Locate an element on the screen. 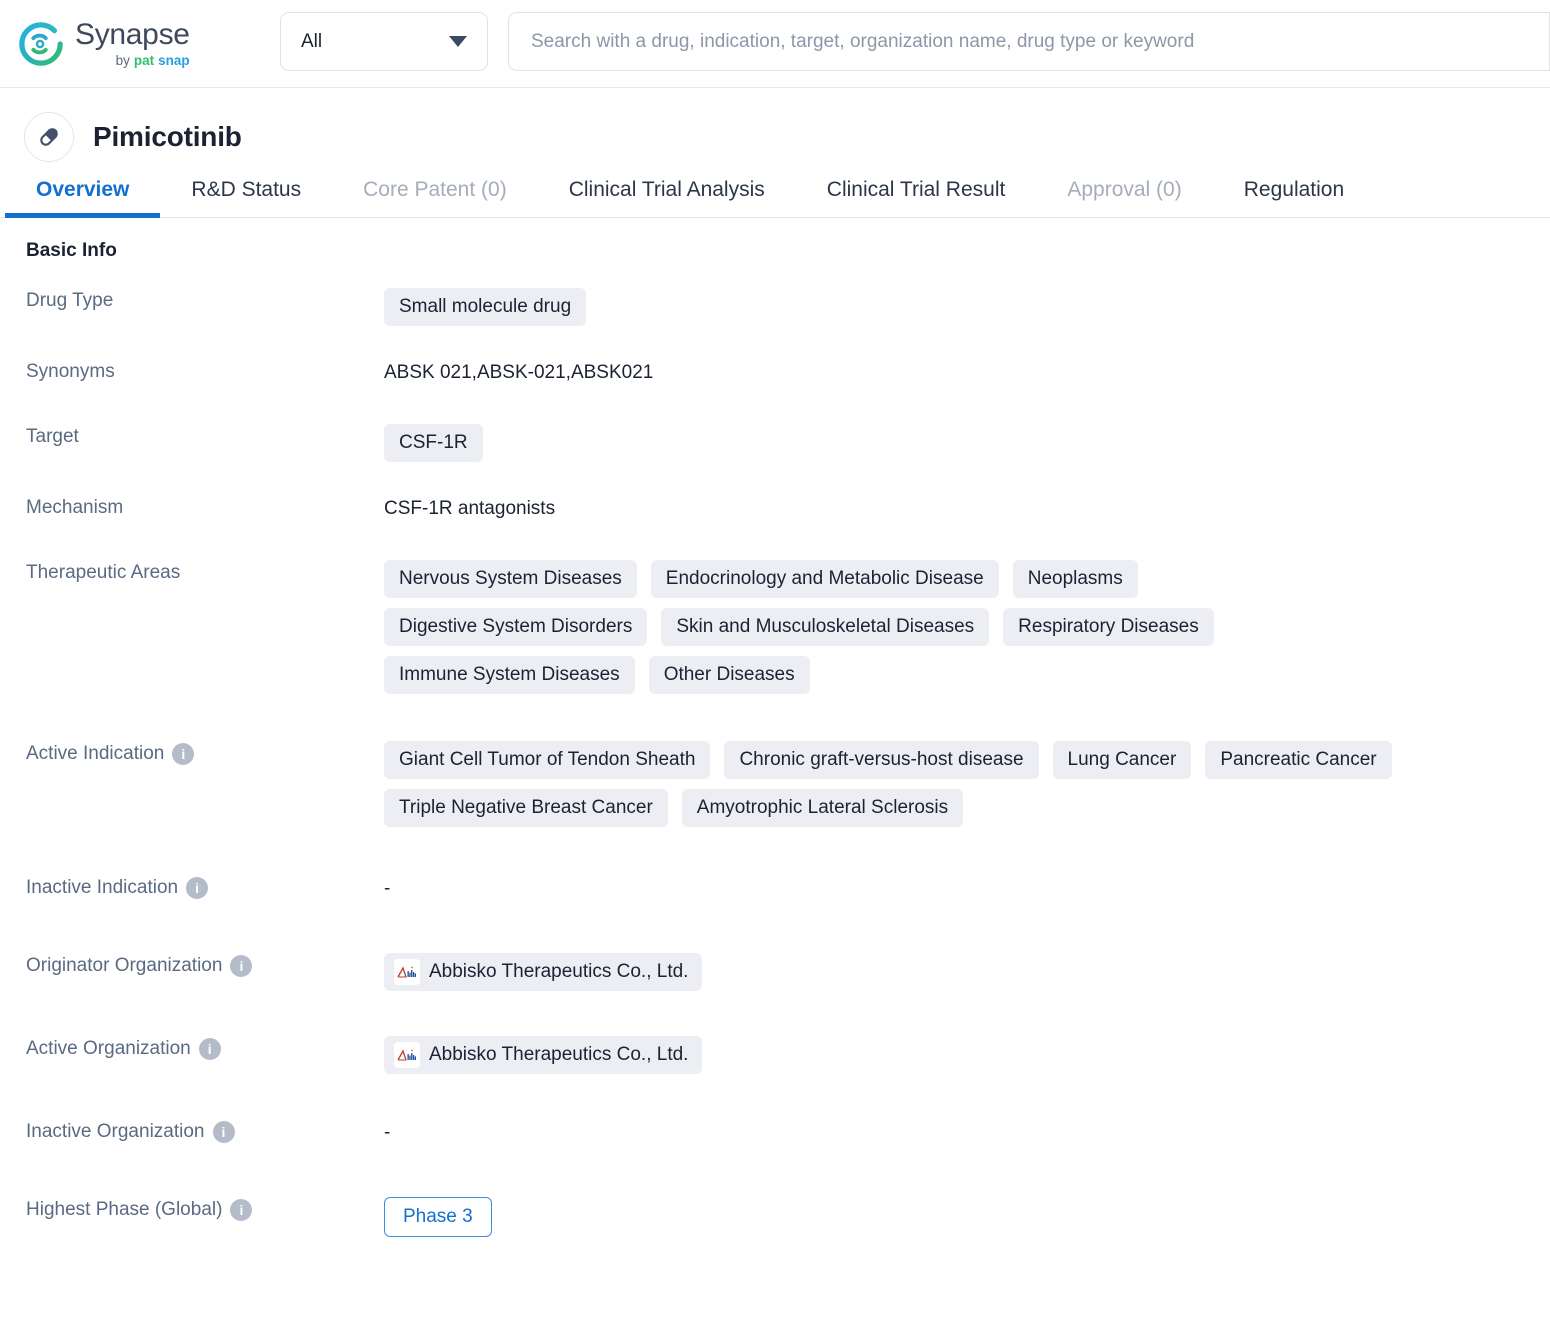 The image size is (1550, 1340). inactive-indication-label: Inactive Indication is located at coordinates (102, 887).